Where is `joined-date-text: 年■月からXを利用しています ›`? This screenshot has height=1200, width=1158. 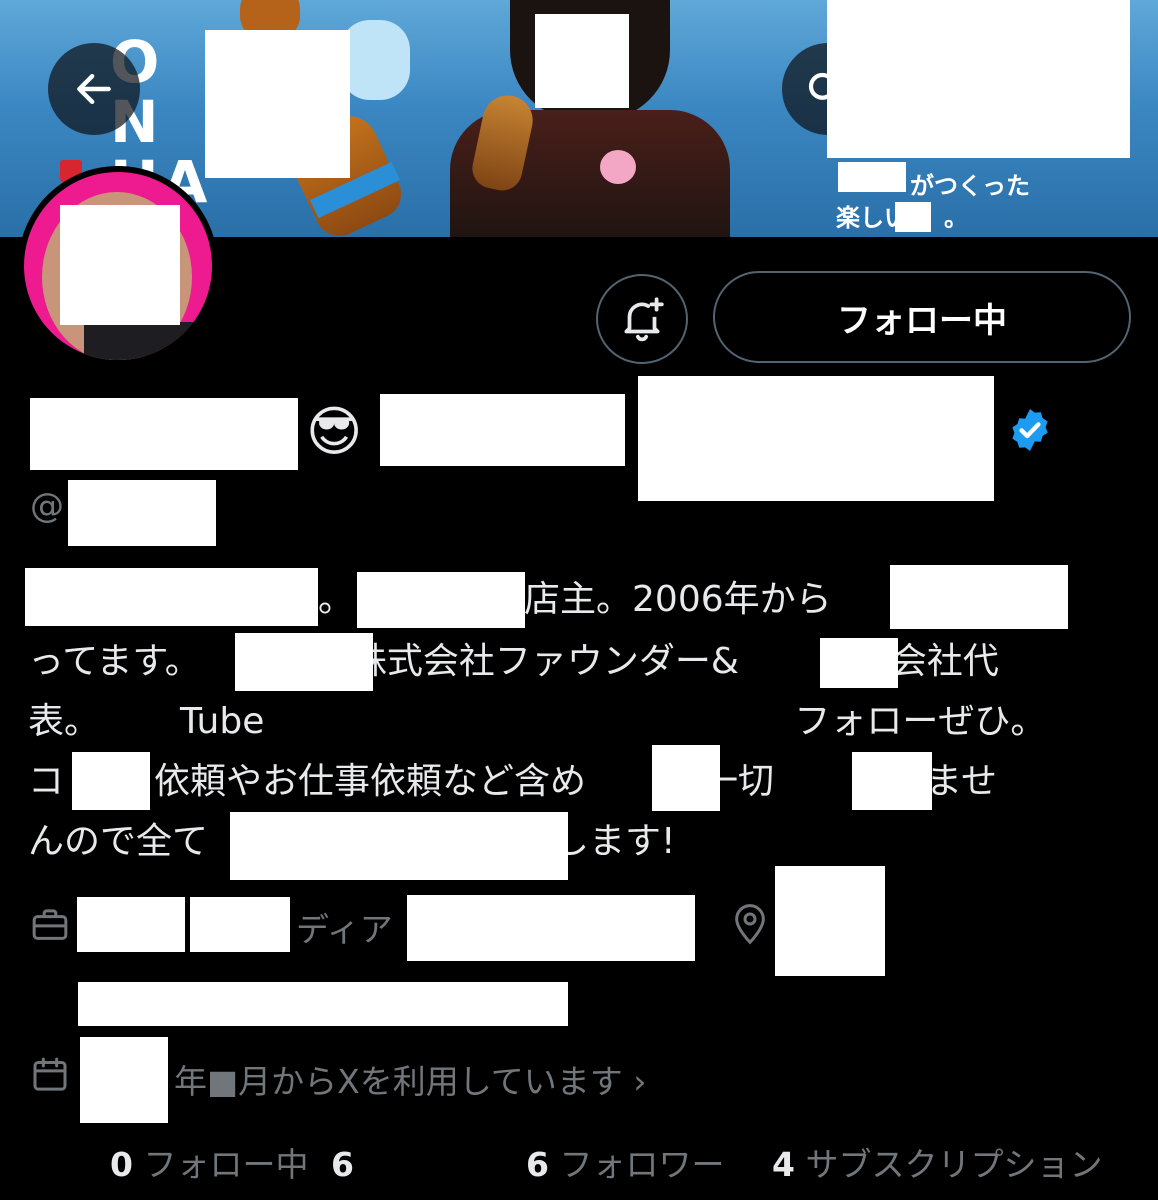
joined-date-text: 年■月からXを利用しています › is located at coordinates (410, 1079).